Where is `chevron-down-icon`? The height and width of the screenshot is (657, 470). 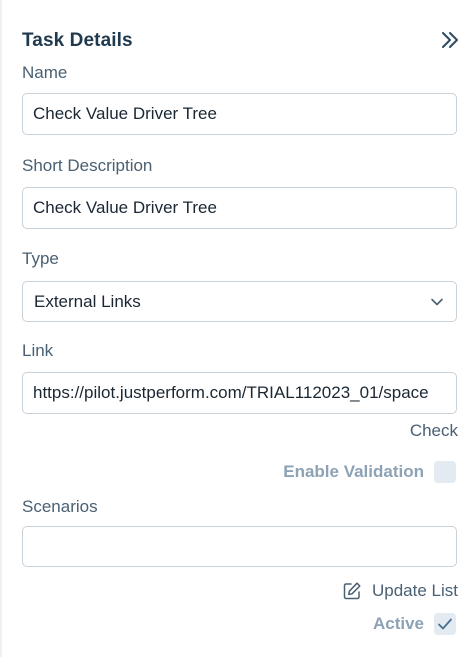
chevron-down-icon is located at coordinates (437, 301).